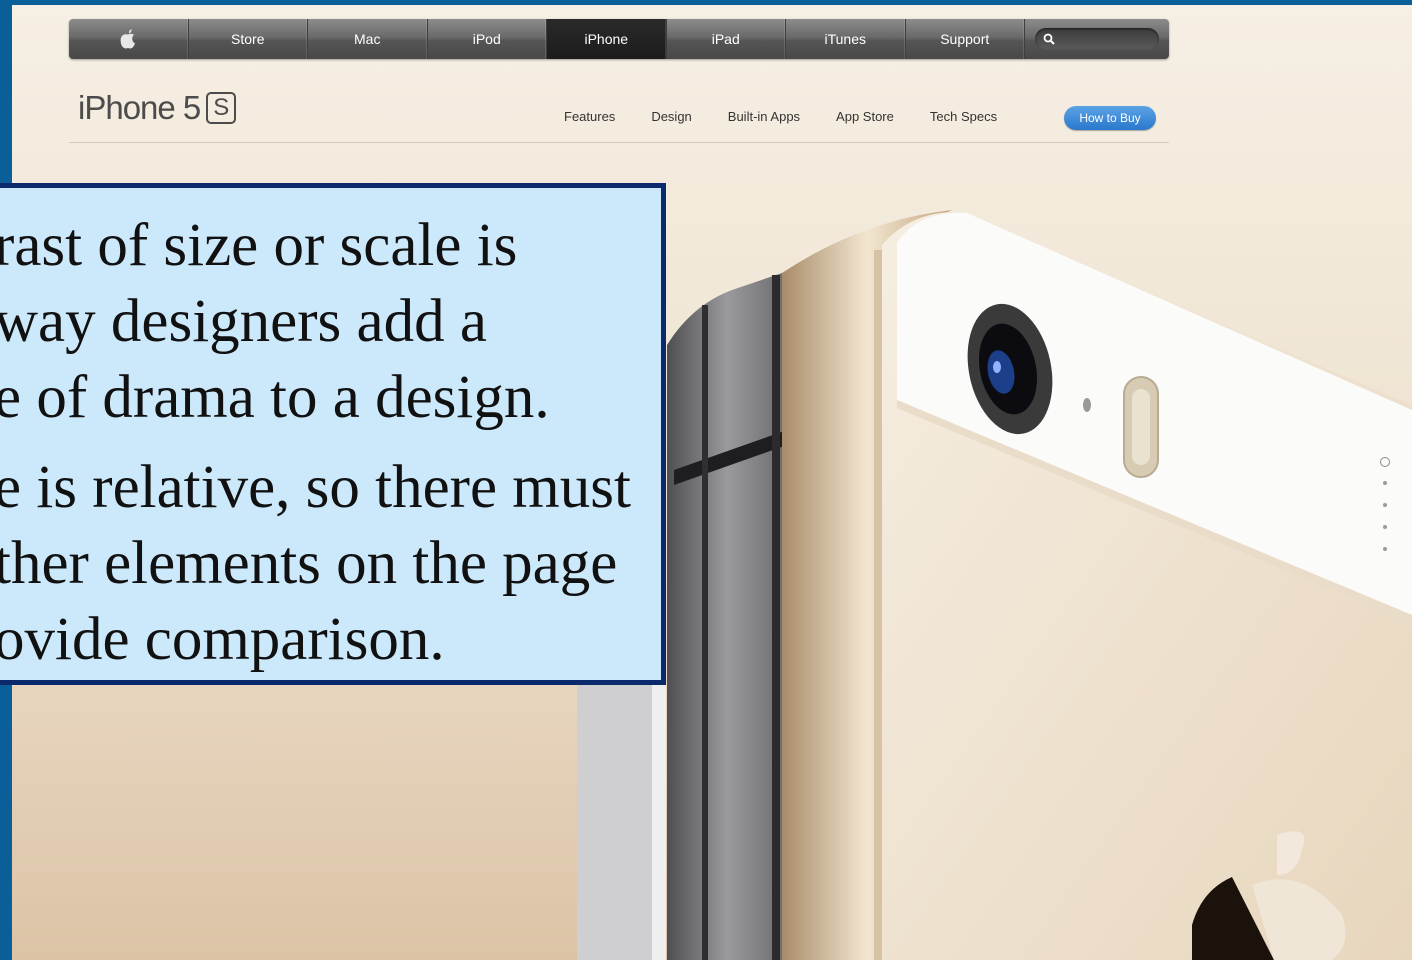 Image resolution: width=1412 pixels, height=960 pixels. Describe the element at coordinates (1385, 462) in the screenshot. I see `pagination-dot-active` at that location.